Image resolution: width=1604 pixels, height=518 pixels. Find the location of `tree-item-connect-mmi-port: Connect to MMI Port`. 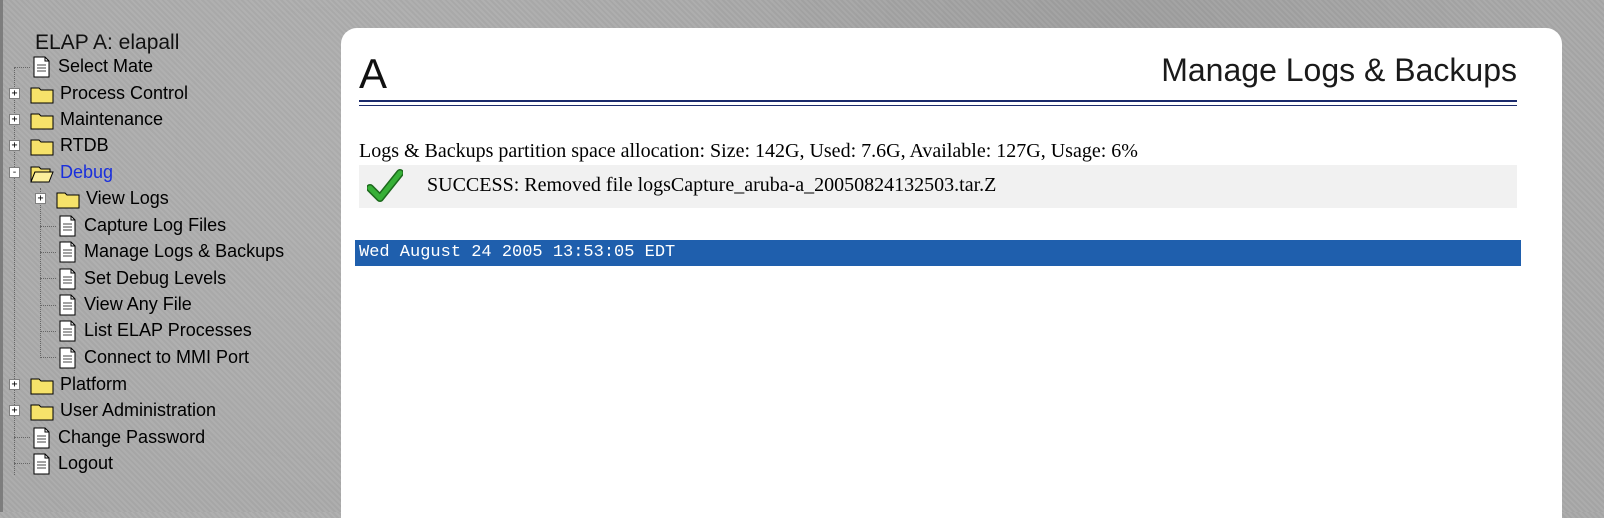

tree-item-connect-mmi-port: Connect to MMI Port is located at coordinates (152, 357).